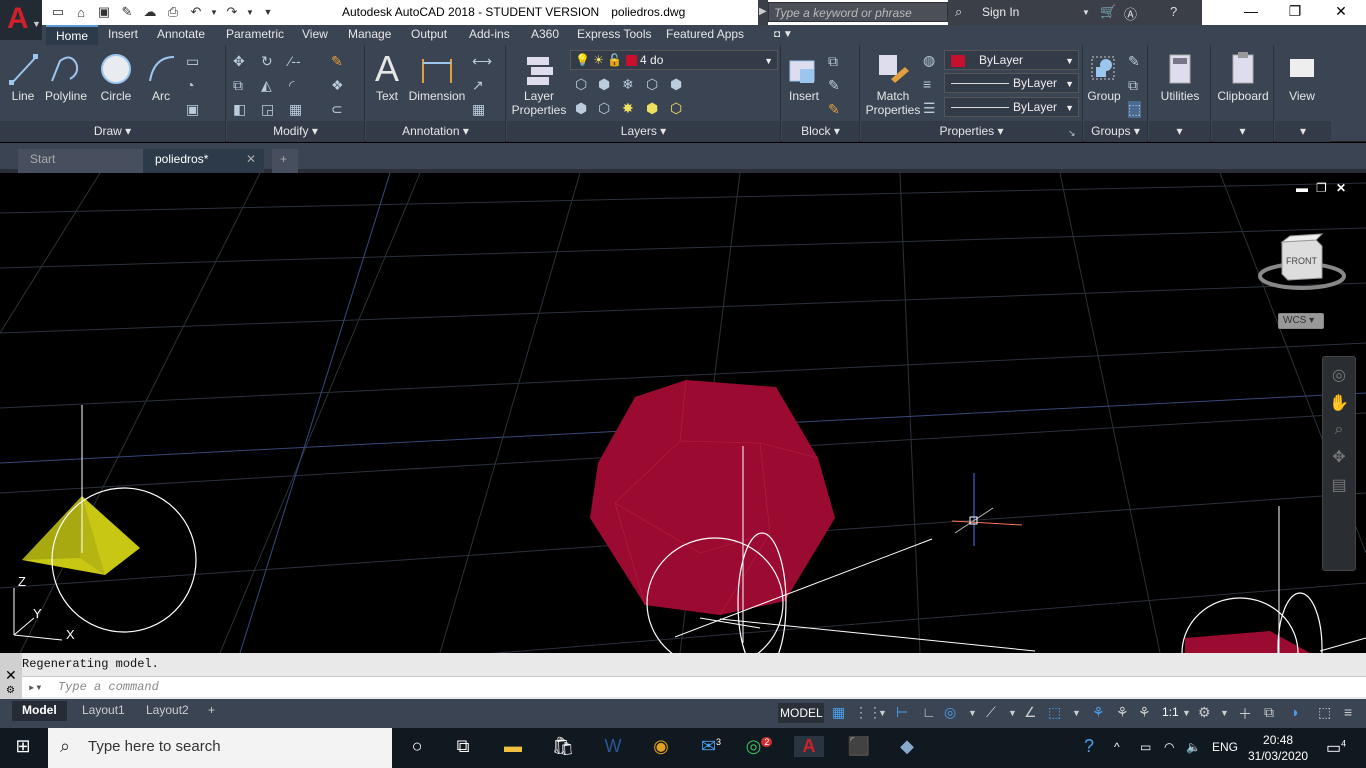  What do you see at coordinates (267, 61) in the screenshot?
I see `rotate-icon: ↻` at bounding box center [267, 61].